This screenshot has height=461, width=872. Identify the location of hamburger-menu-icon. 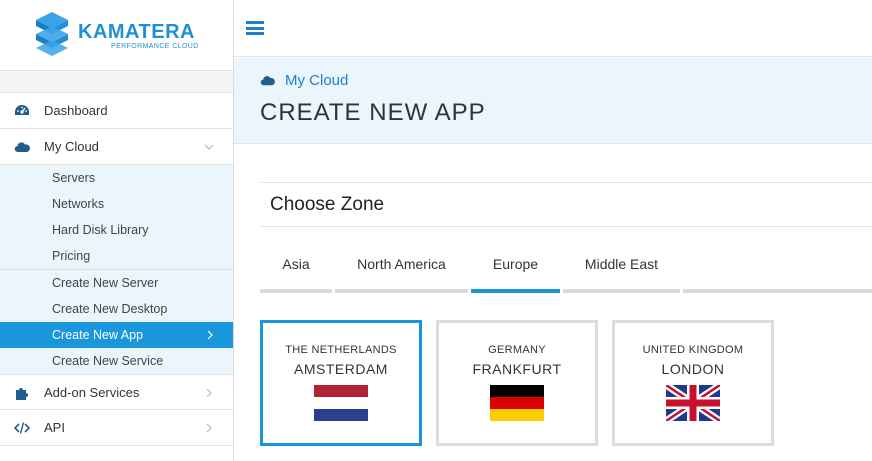
(255, 28).